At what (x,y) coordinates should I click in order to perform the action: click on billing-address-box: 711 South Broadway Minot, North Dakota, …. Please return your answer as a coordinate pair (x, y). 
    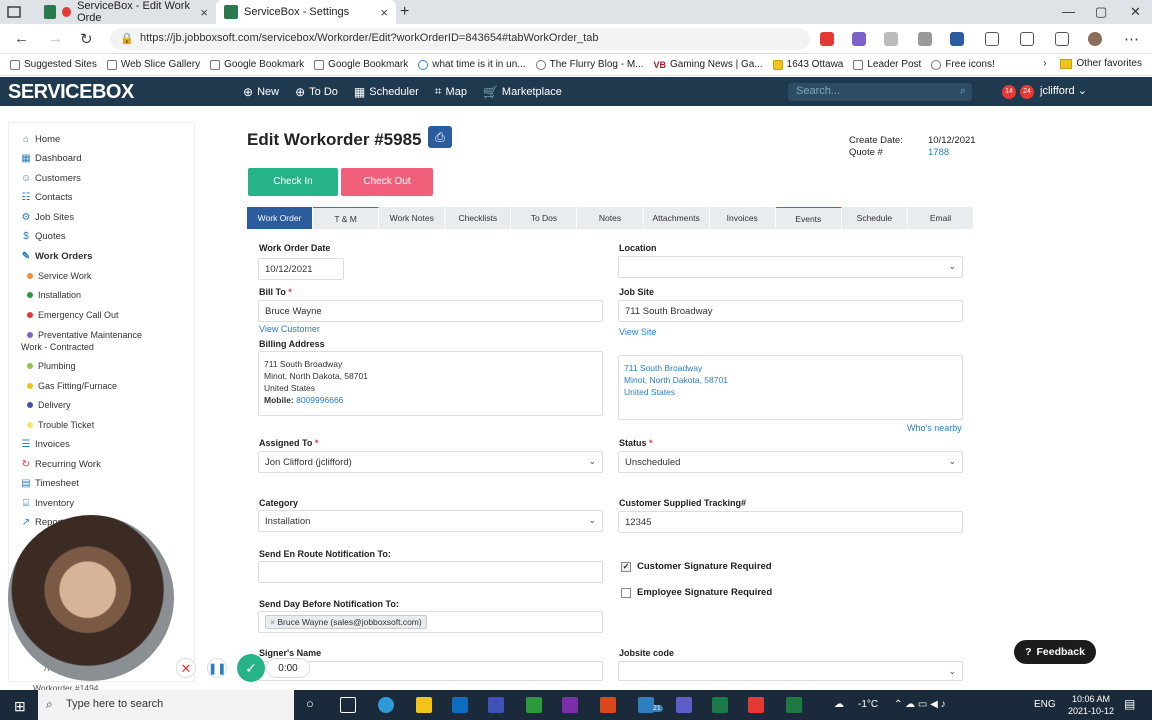
    Looking at the image, I should click on (430, 383).